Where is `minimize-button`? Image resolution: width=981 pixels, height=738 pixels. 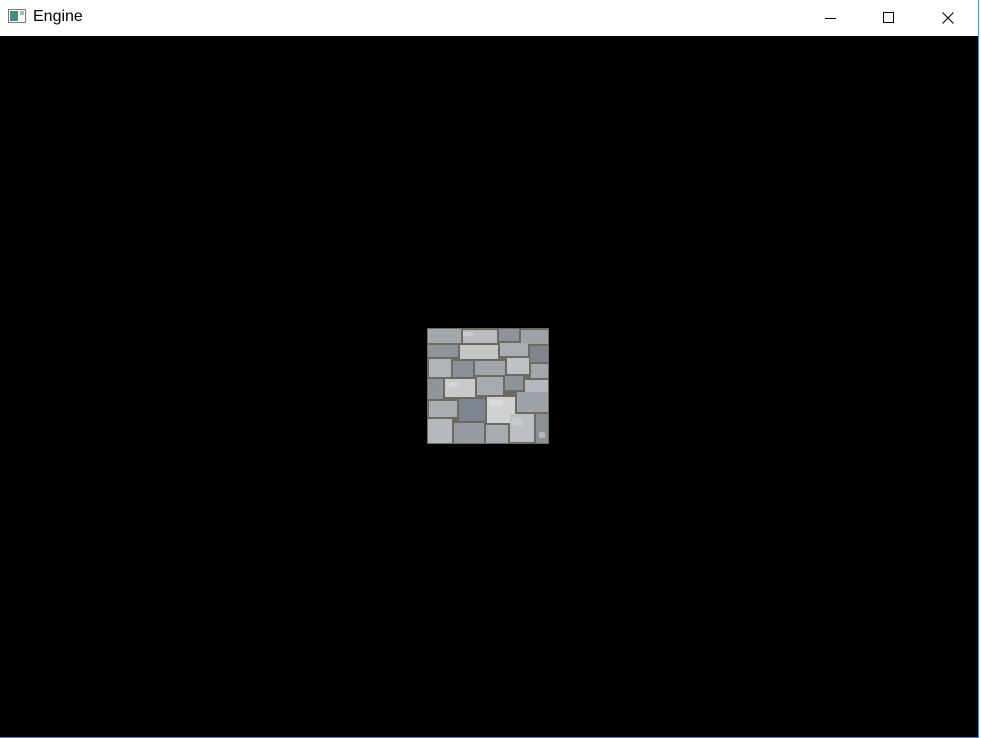
minimize-button is located at coordinates (831, 17).